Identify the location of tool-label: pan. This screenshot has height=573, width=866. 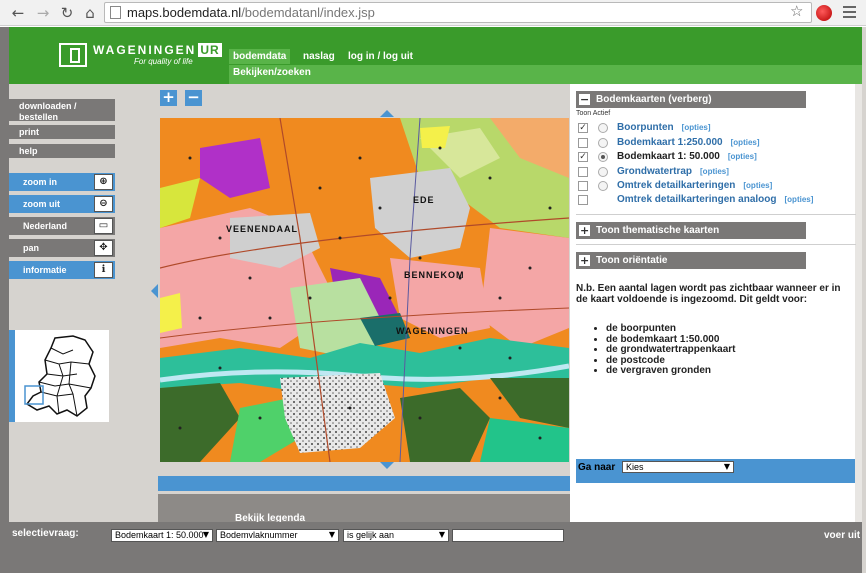
(31, 248).